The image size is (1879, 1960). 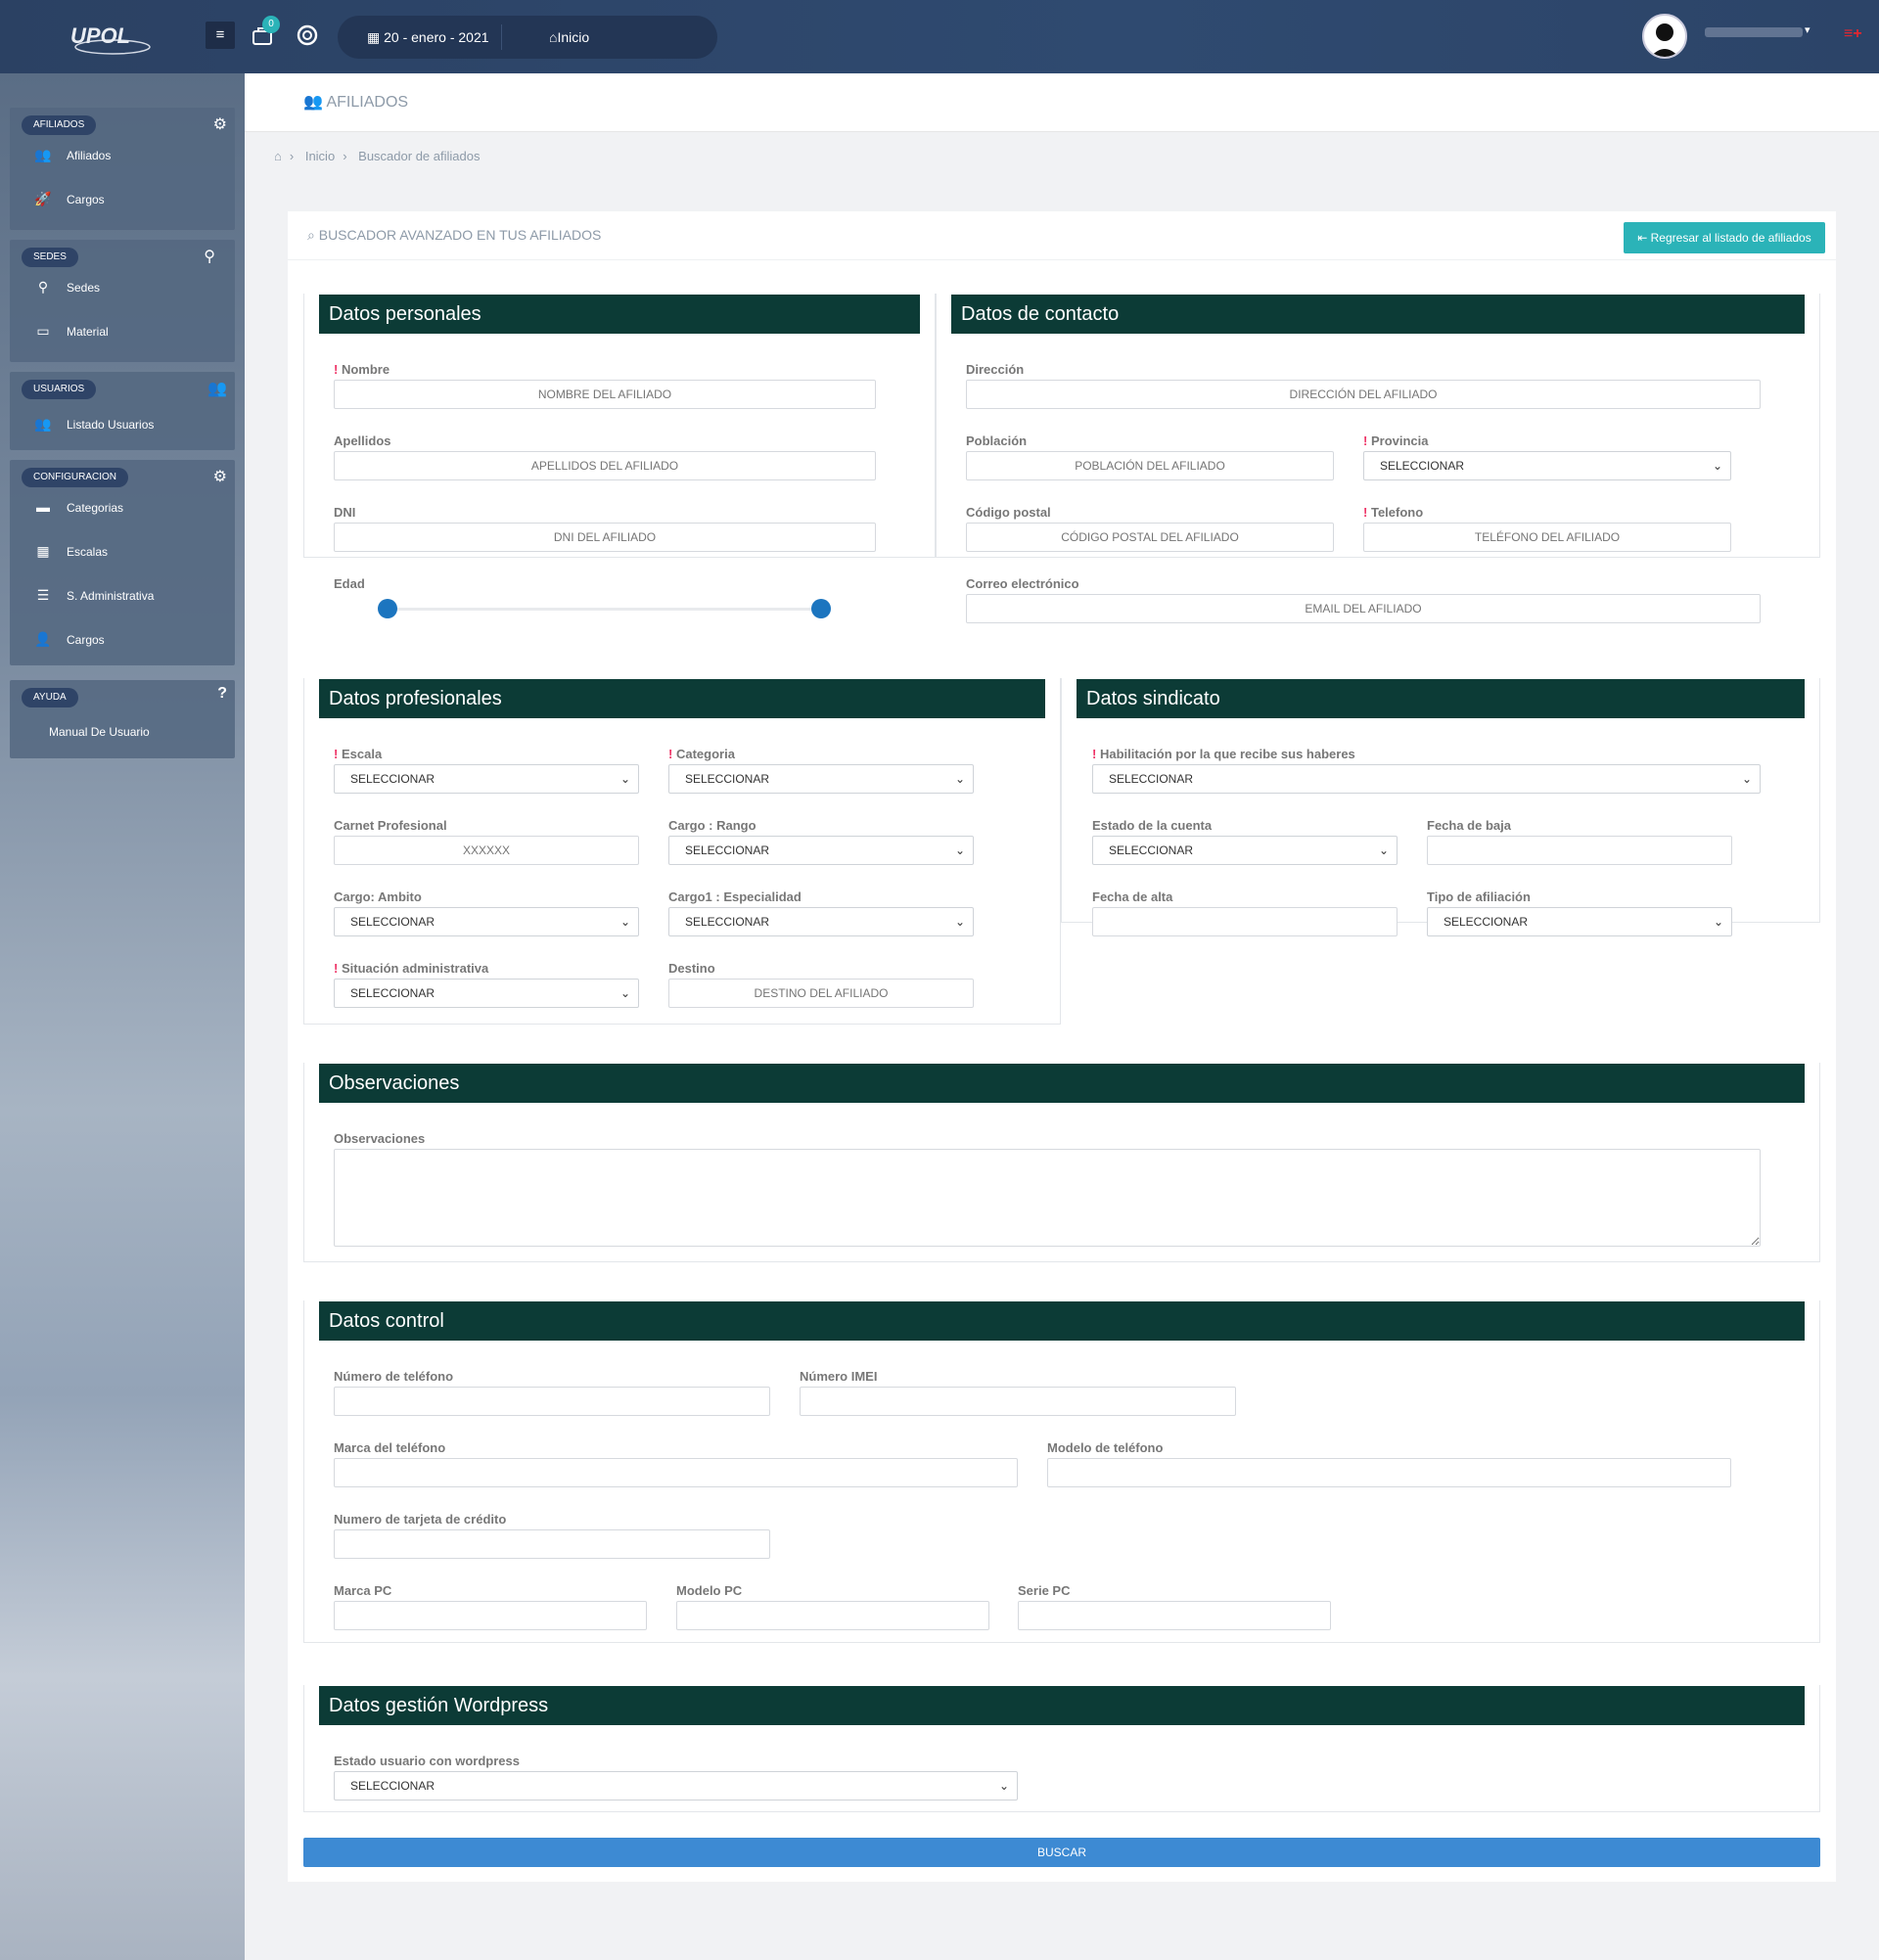 What do you see at coordinates (387, 608) in the screenshot?
I see `edad-slider-min-handle` at bounding box center [387, 608].